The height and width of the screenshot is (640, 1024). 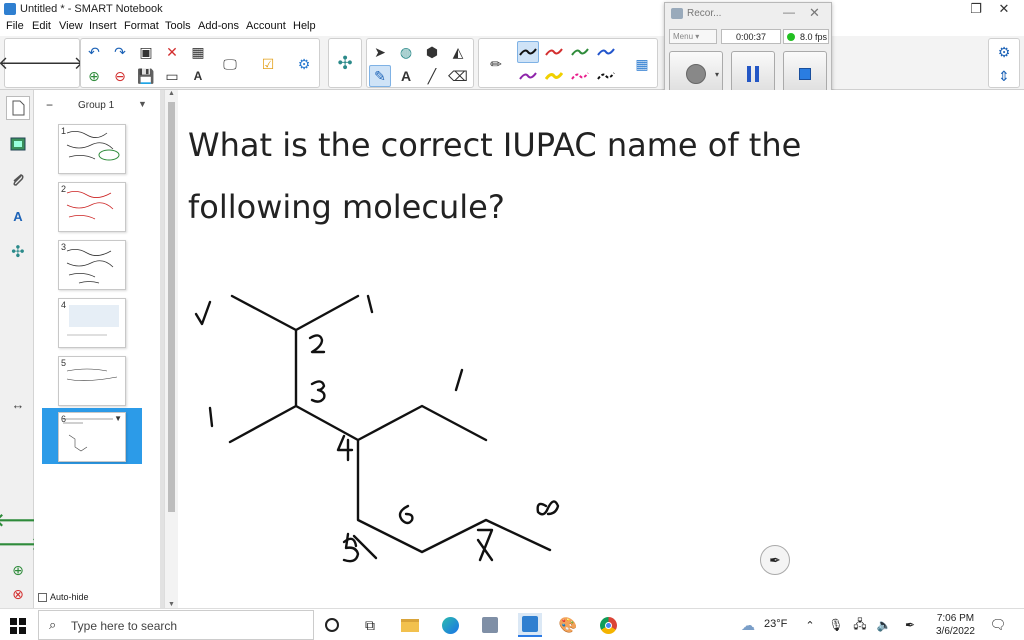 What do you see at coordinates (530, 625) in the screenshot?
I see `smart-notebook-taskbar-icon` at bounding box center [530, 625].